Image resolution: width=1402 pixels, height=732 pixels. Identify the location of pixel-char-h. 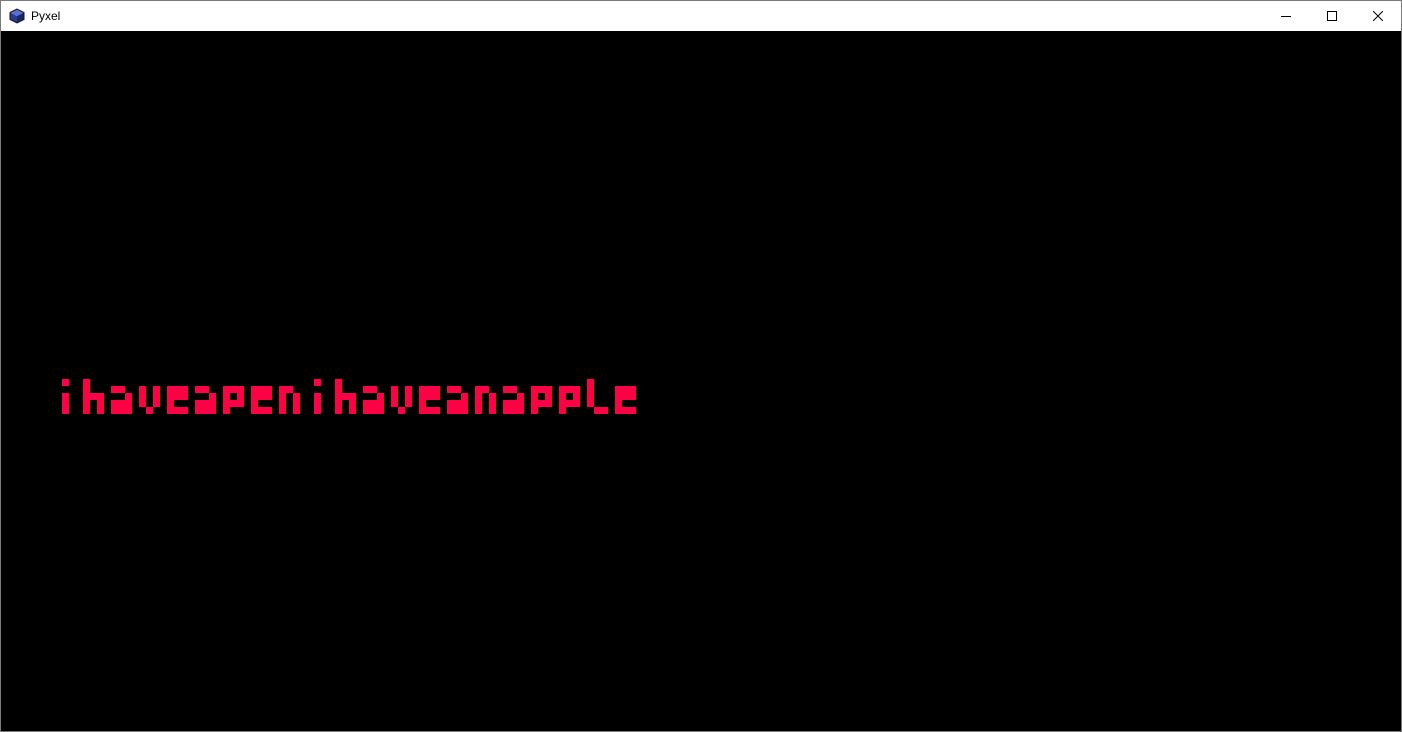
(93, 396).